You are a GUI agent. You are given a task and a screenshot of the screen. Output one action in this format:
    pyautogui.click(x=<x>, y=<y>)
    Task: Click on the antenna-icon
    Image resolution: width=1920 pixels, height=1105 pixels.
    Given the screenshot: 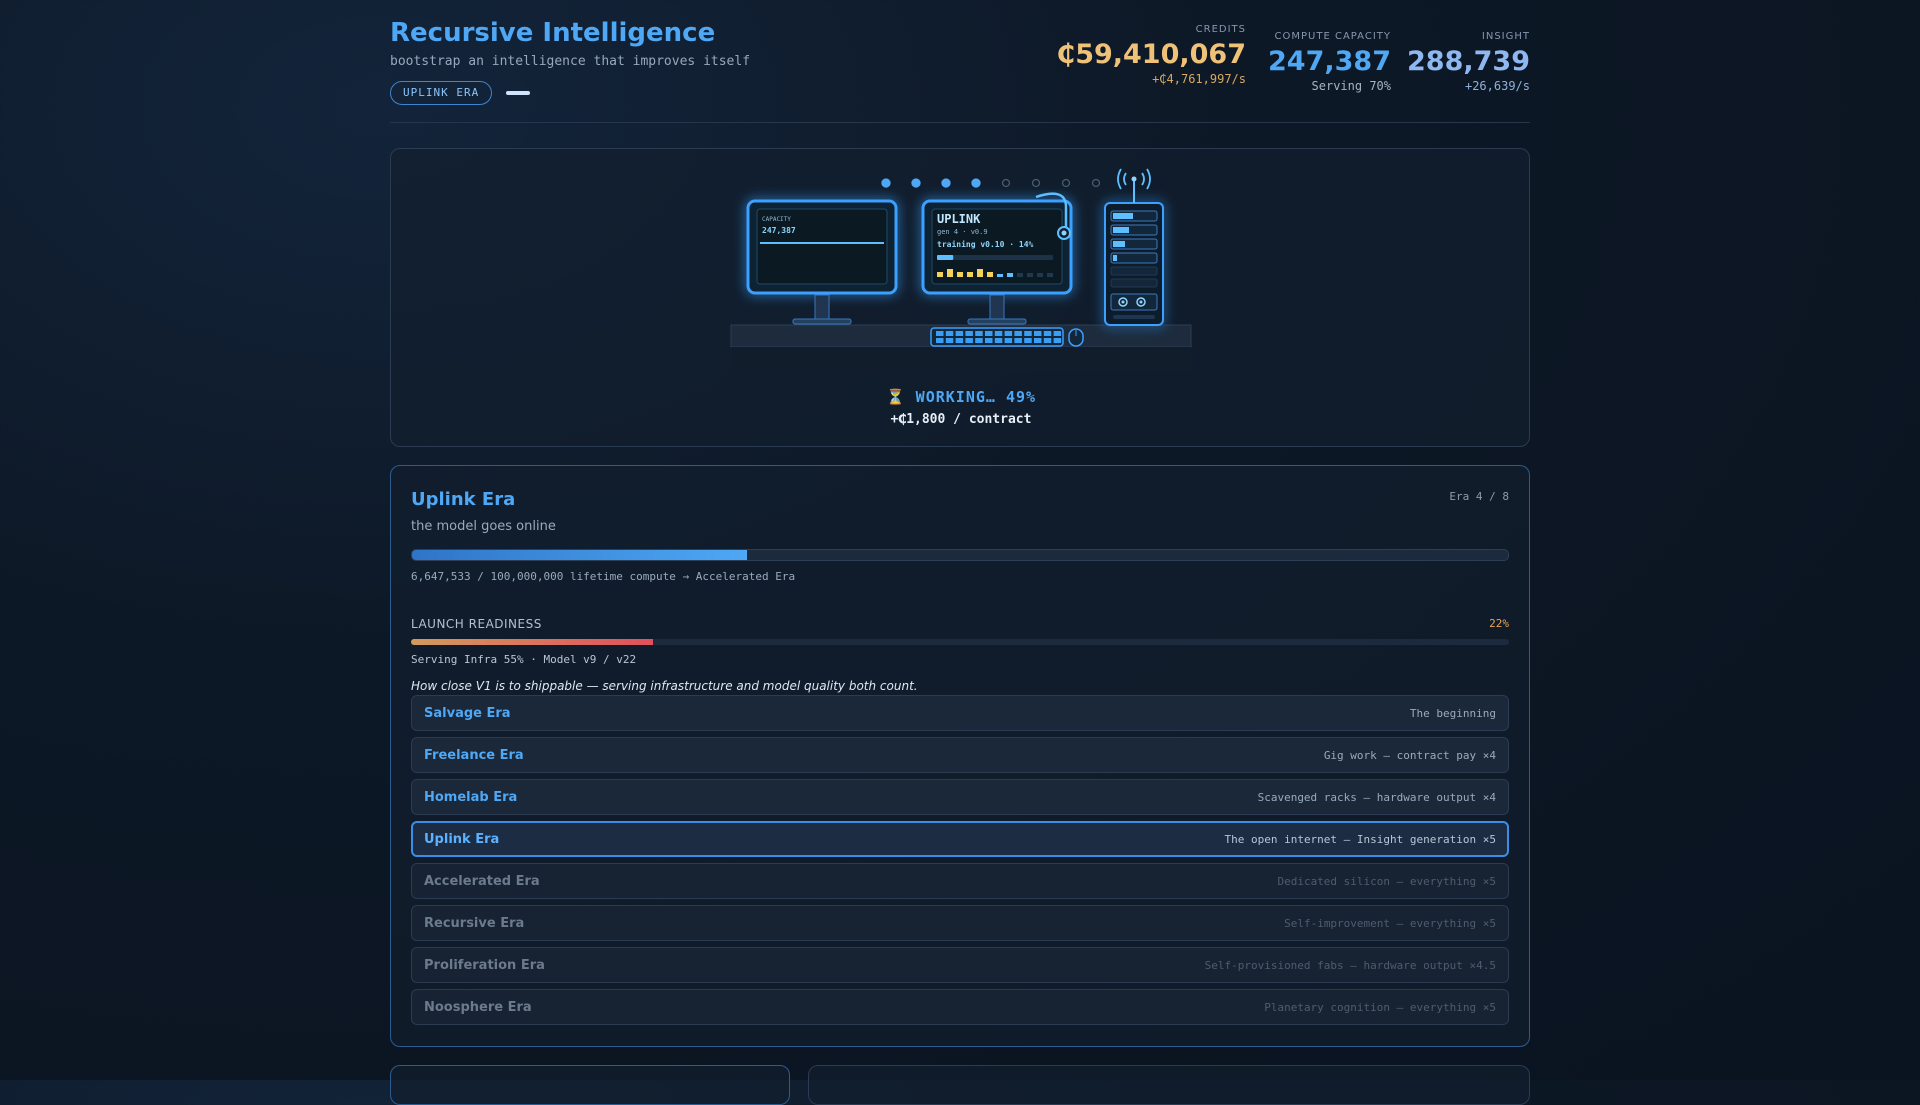 What is the action you would take?
    pyautogui.click(x=1134, y=179)
    